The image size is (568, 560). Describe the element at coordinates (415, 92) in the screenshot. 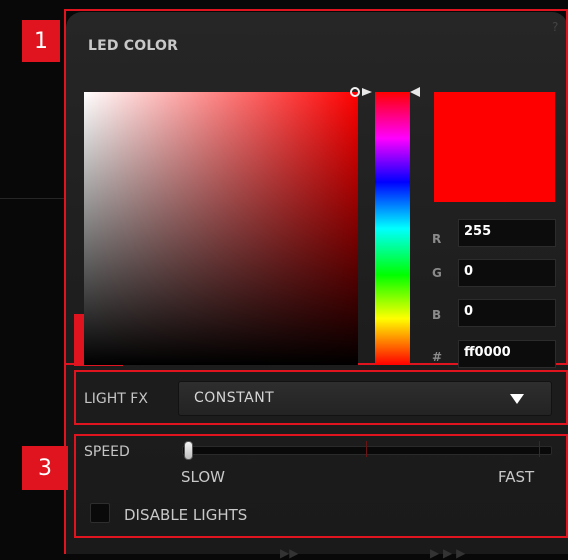

I see `hue-pointer-right-icon` at that location.